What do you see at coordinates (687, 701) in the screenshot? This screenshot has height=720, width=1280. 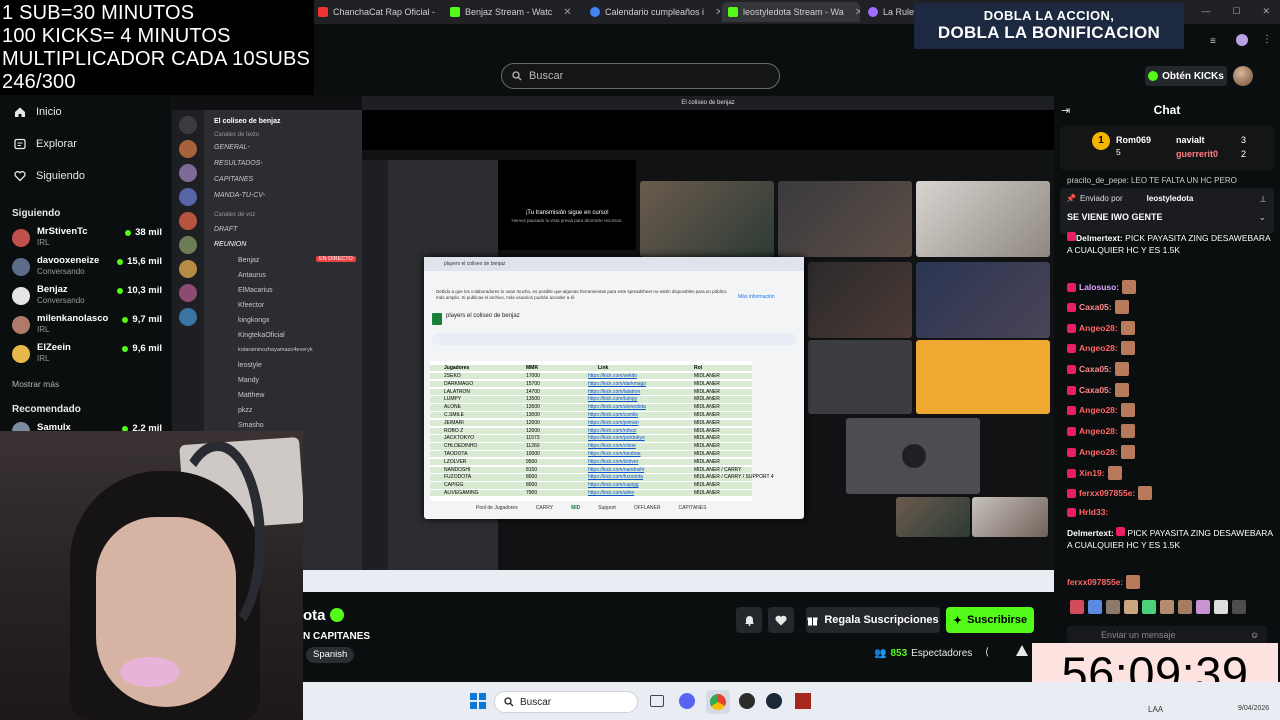 I see `discord-icon` at bounding box center [687, 701].